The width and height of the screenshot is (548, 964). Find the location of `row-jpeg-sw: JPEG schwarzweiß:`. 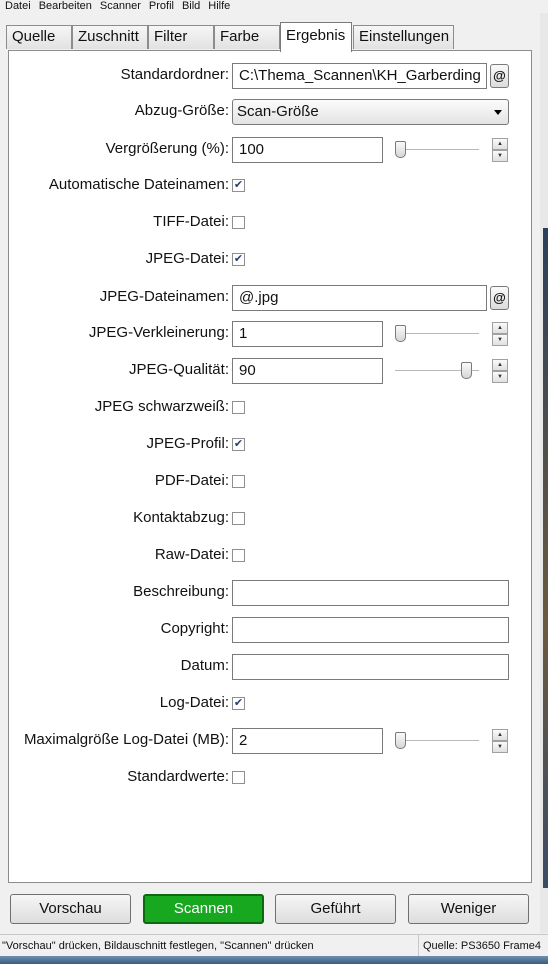

row-jpeg-sw: JPEG schwarzweiß: is located at coordinates (274, 408).